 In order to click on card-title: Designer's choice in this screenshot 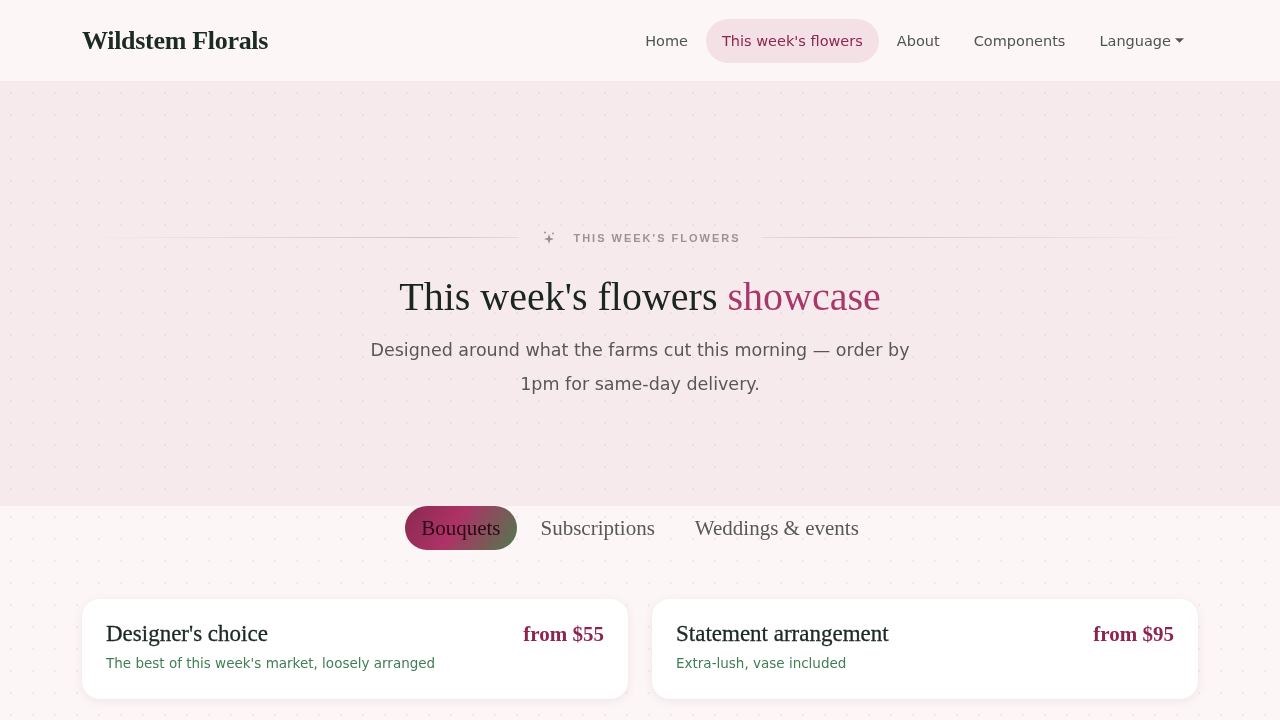, I will do `click(187, 634)`.